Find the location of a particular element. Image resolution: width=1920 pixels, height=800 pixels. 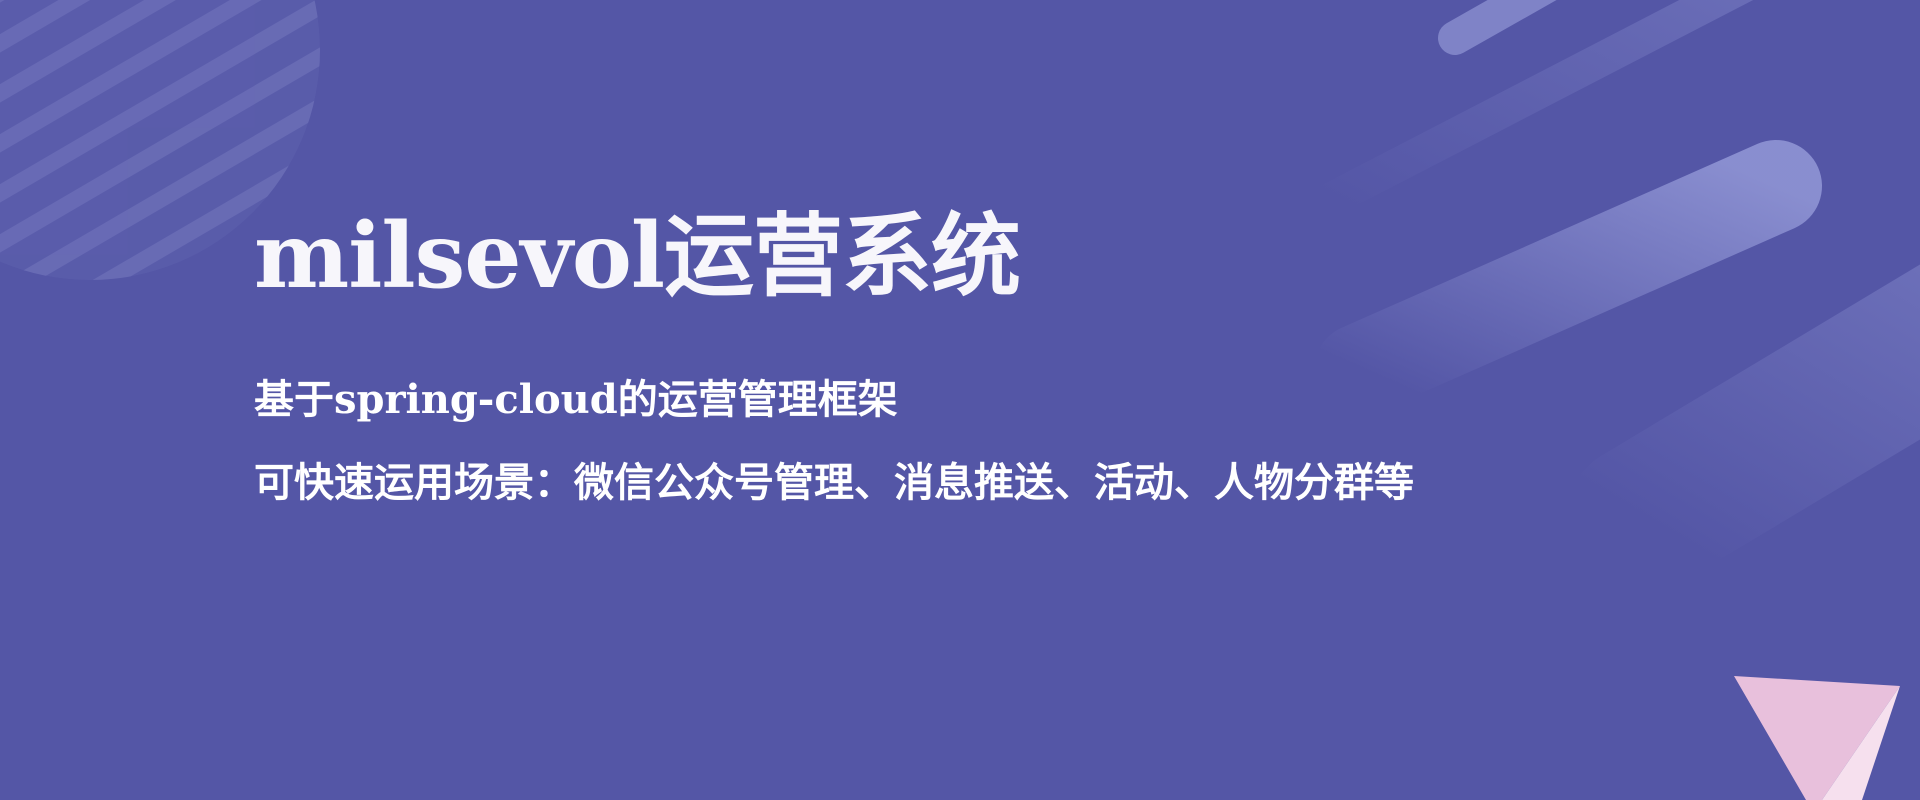

banner-description: 可快速运用场景：微信公众号管理、消息推送、活动、人物分群等 is located at coordinates (834, 482).